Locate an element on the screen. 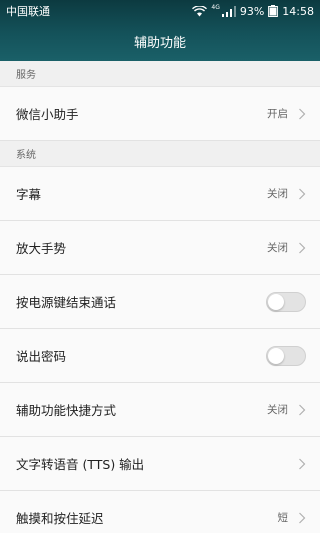 The image size is (320, 533). setting-wechat-assistant: 微信小助手 开启 is located at coordinates (160, 114).